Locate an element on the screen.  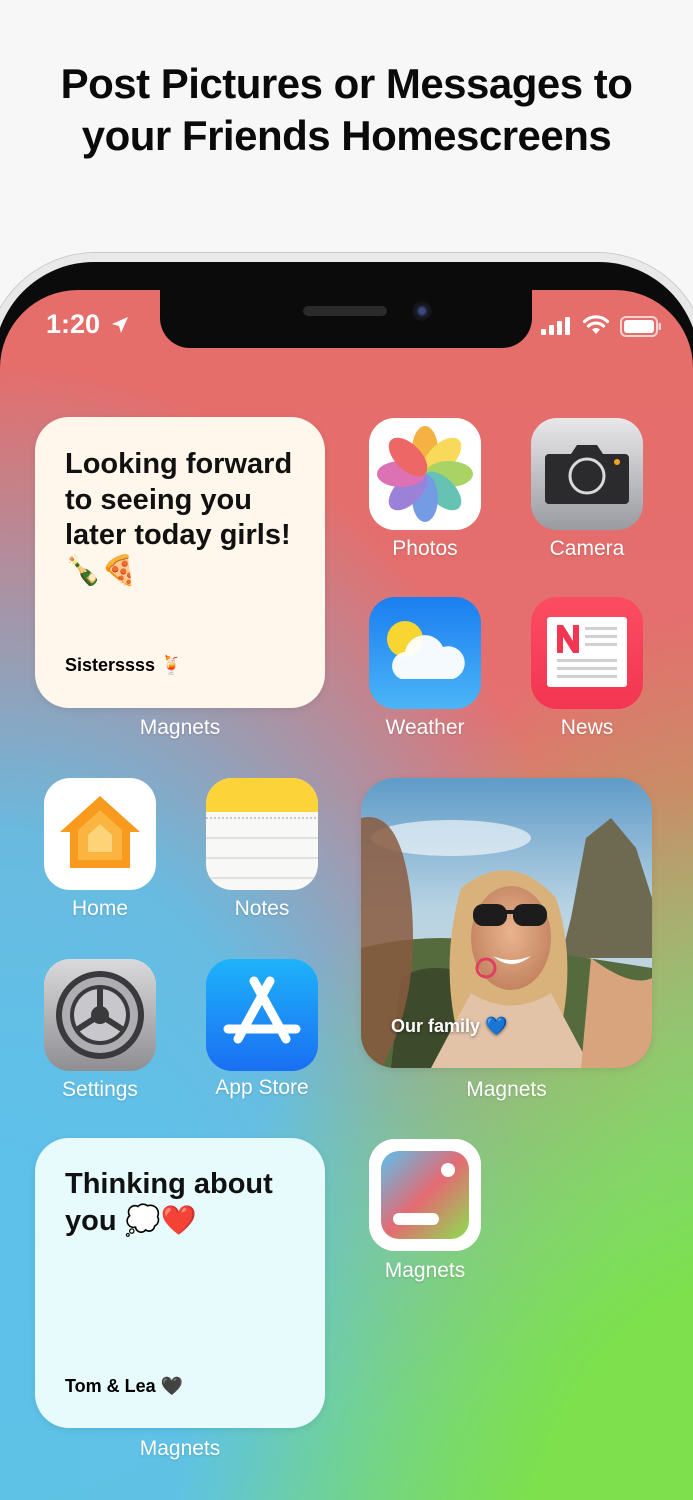
home-app is located at coordinates (100, 834).